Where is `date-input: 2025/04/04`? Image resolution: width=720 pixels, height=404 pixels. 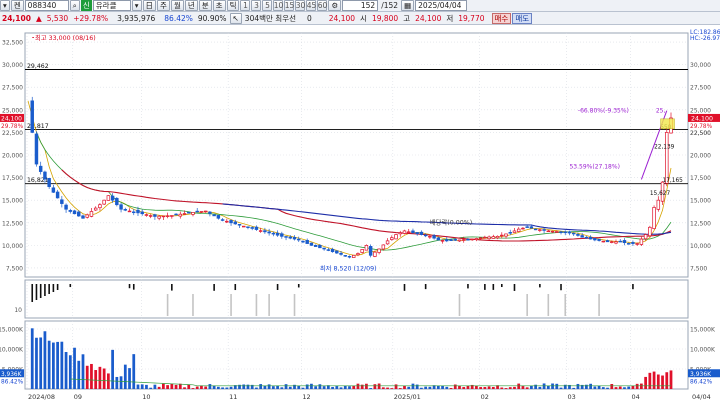
date-input: 2025/04/04 is located at coordinates (441, 5).